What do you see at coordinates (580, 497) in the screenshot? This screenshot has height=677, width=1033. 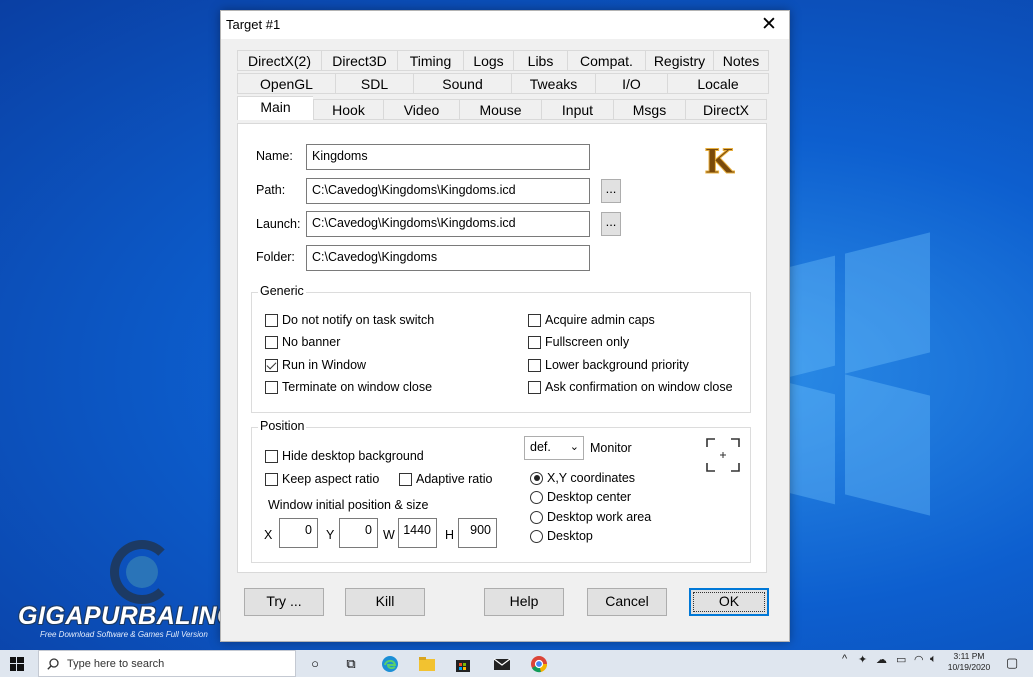 I see `radio-desktop-center: Desktop center` at bounding box center [580, 497].